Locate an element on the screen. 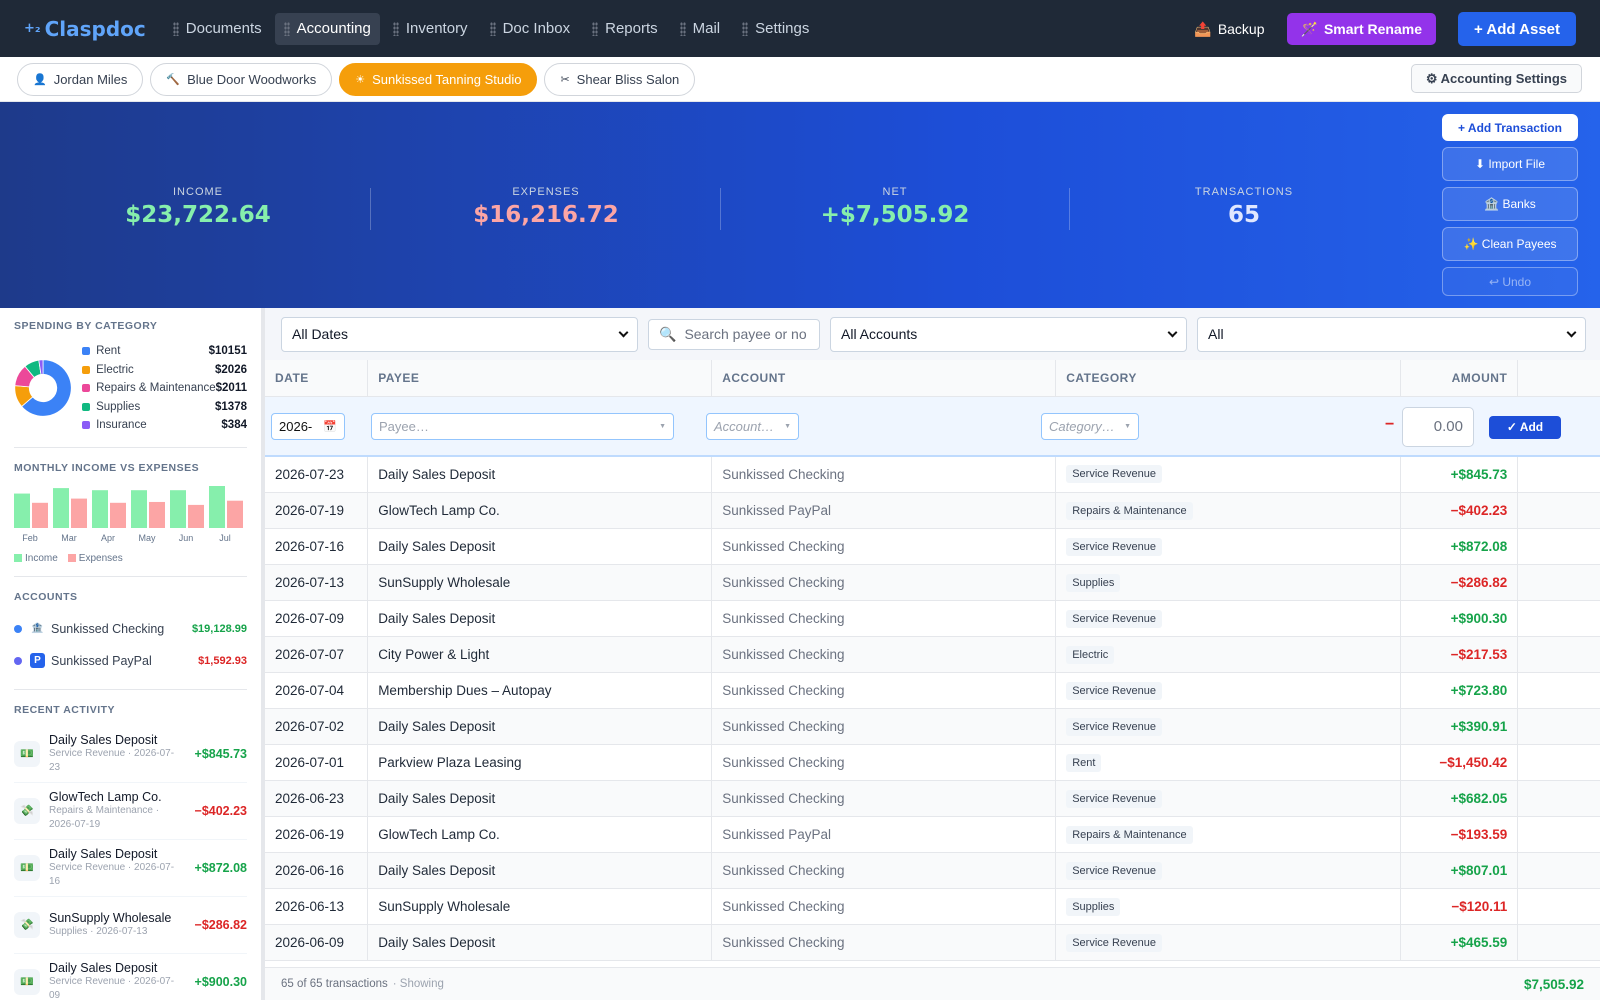 The width and height of the screenshot is (1600, 1000). cell-amount: +$390.91 is located at coordinates (1459, 726).